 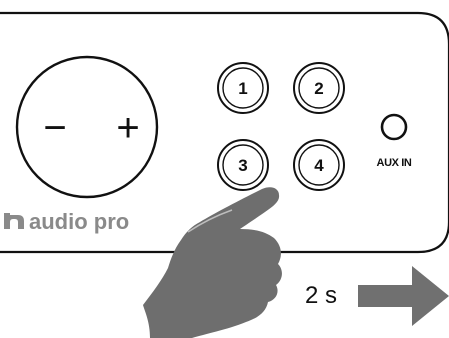 I want to click on aux-in-label: AUX IN, so click(x=394, y=163).